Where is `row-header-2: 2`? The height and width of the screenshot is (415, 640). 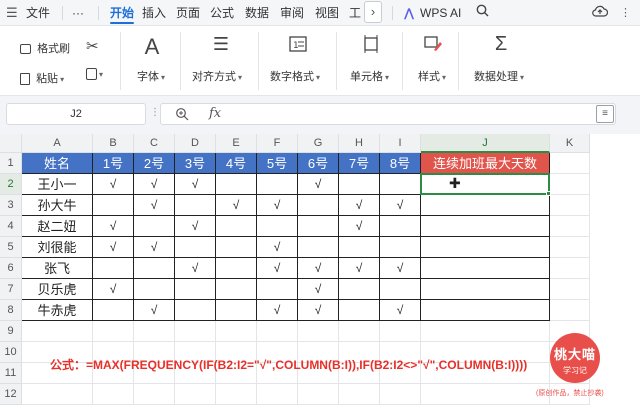
row-header-2: 2 is located at coordinates (11, 184).